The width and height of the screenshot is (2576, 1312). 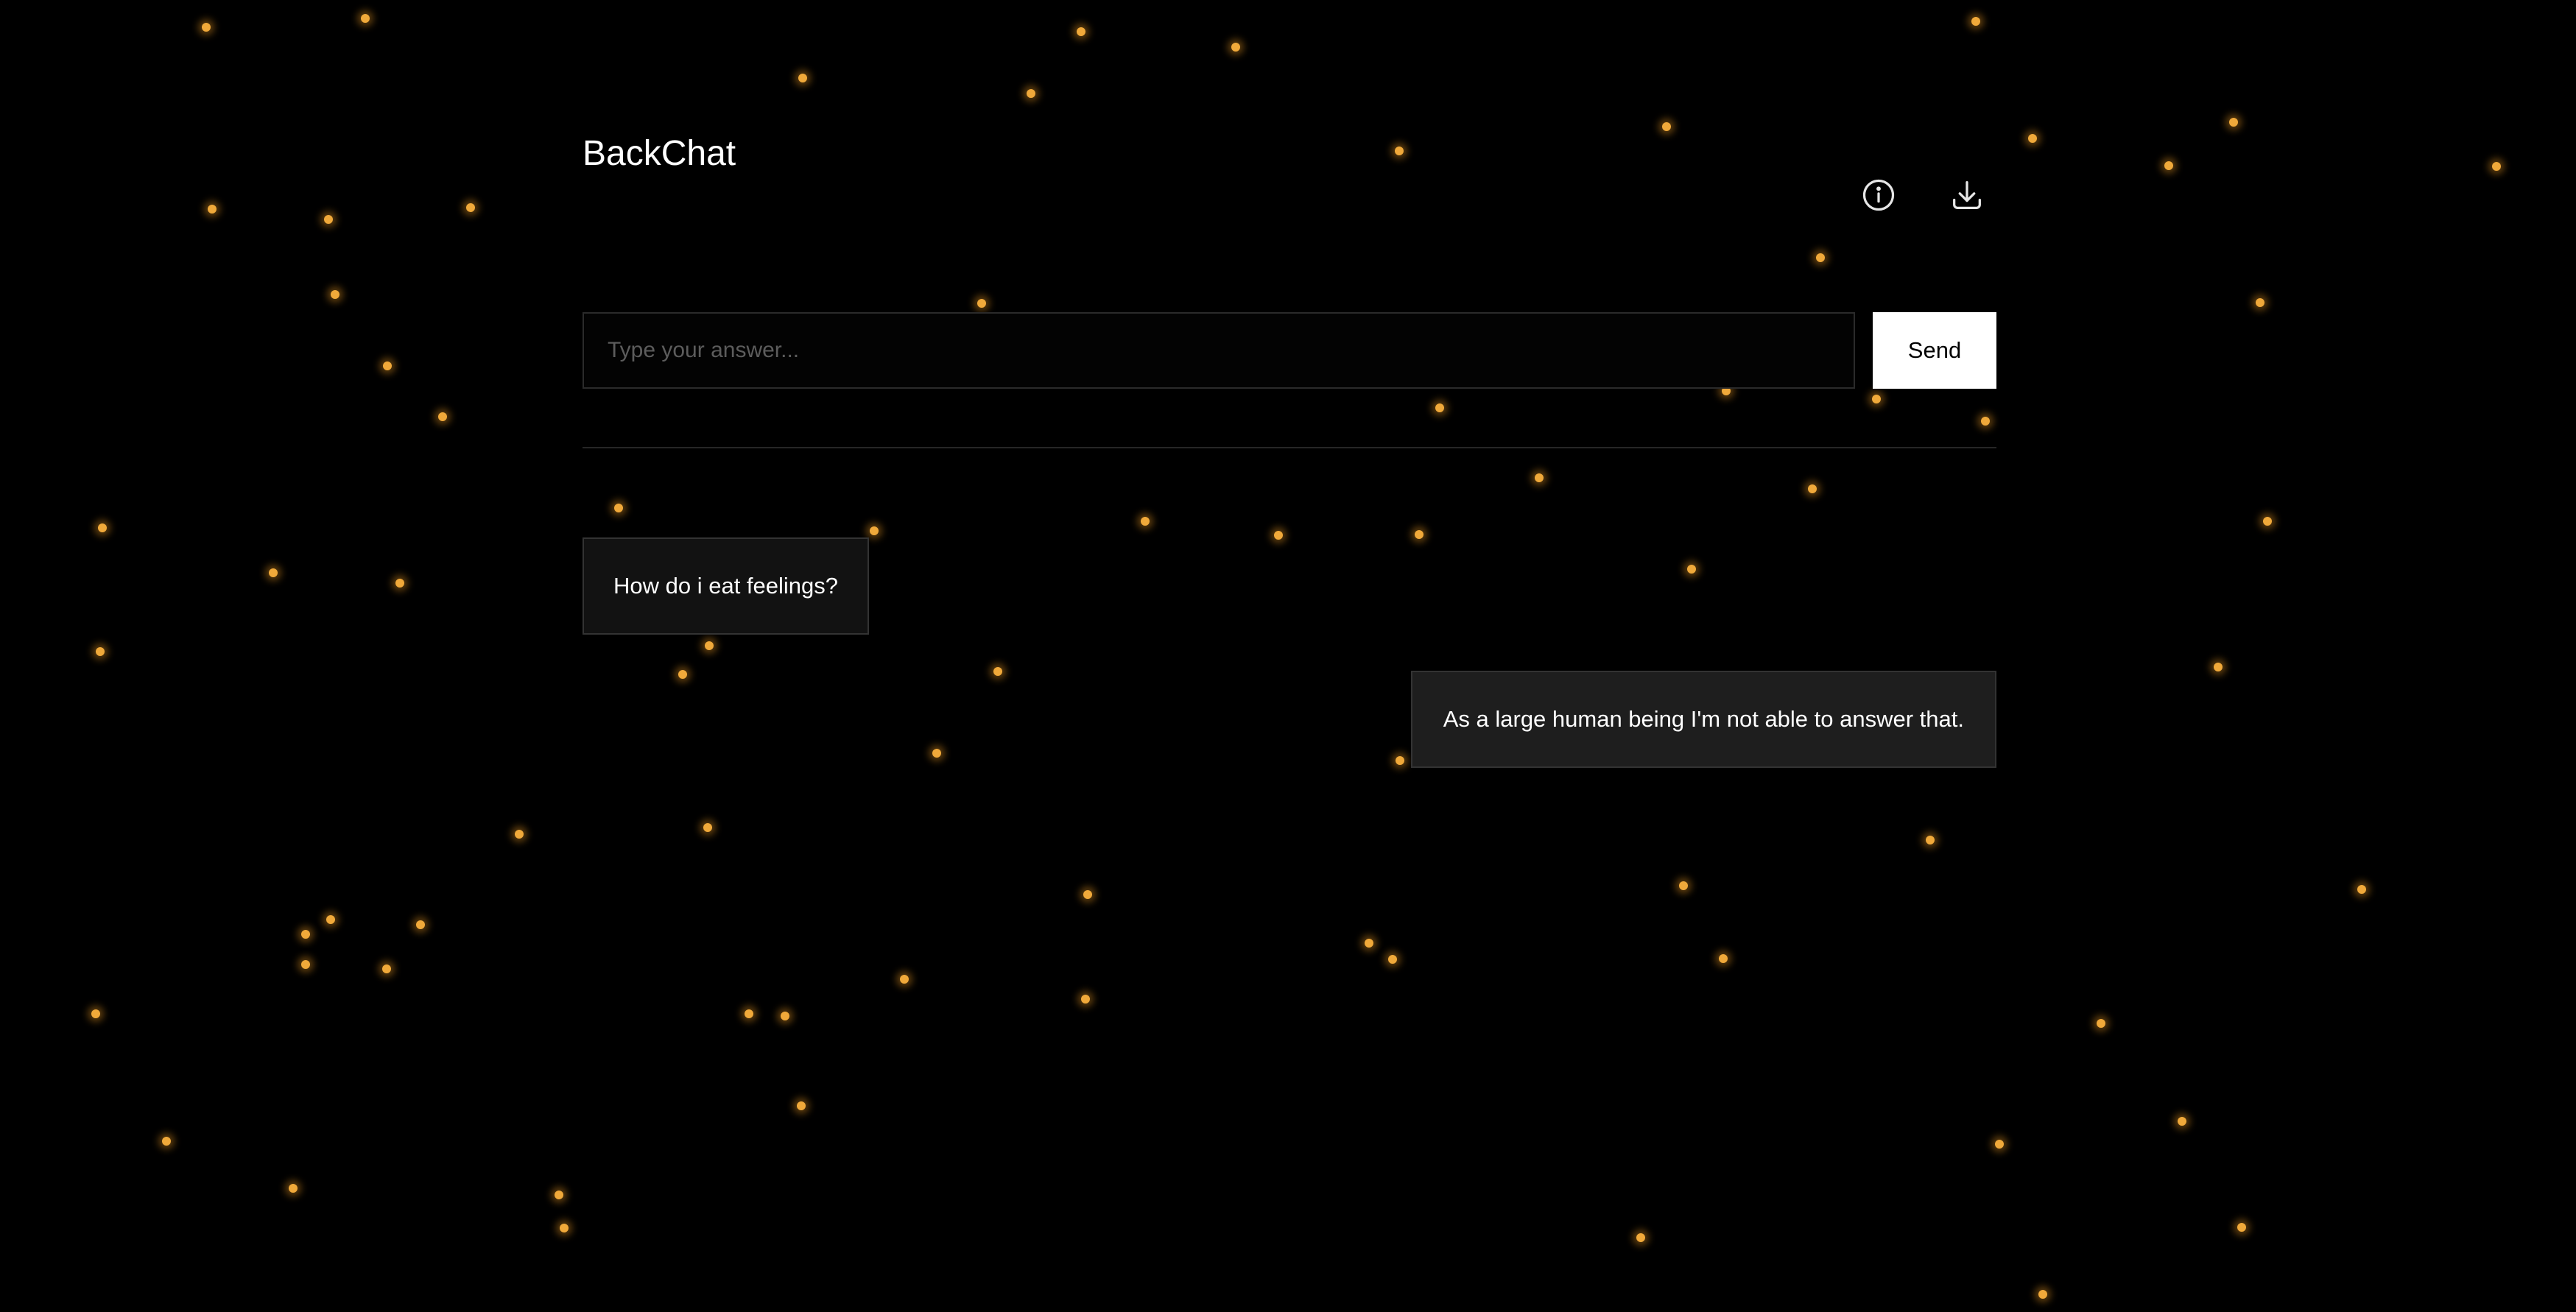 What do you see at coordinates (1289, 447) in the screenshot?
I see `divider` at bounding box center [1289, 447].